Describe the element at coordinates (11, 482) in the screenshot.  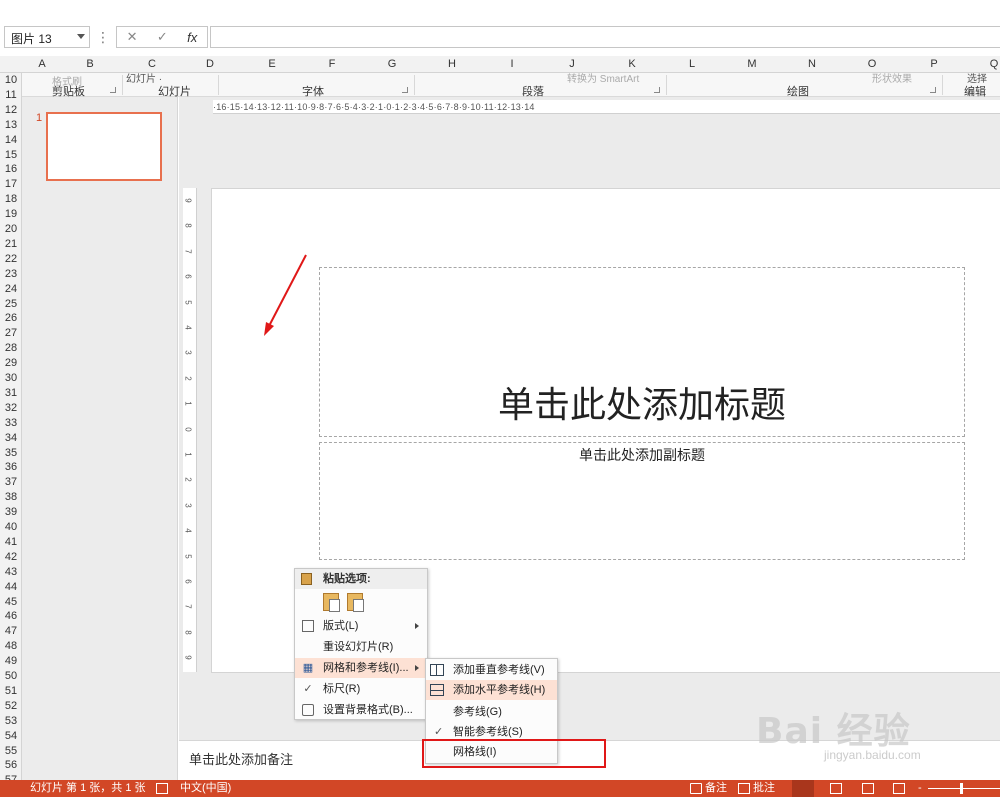
I see `row-header-cell: 37` at that location.